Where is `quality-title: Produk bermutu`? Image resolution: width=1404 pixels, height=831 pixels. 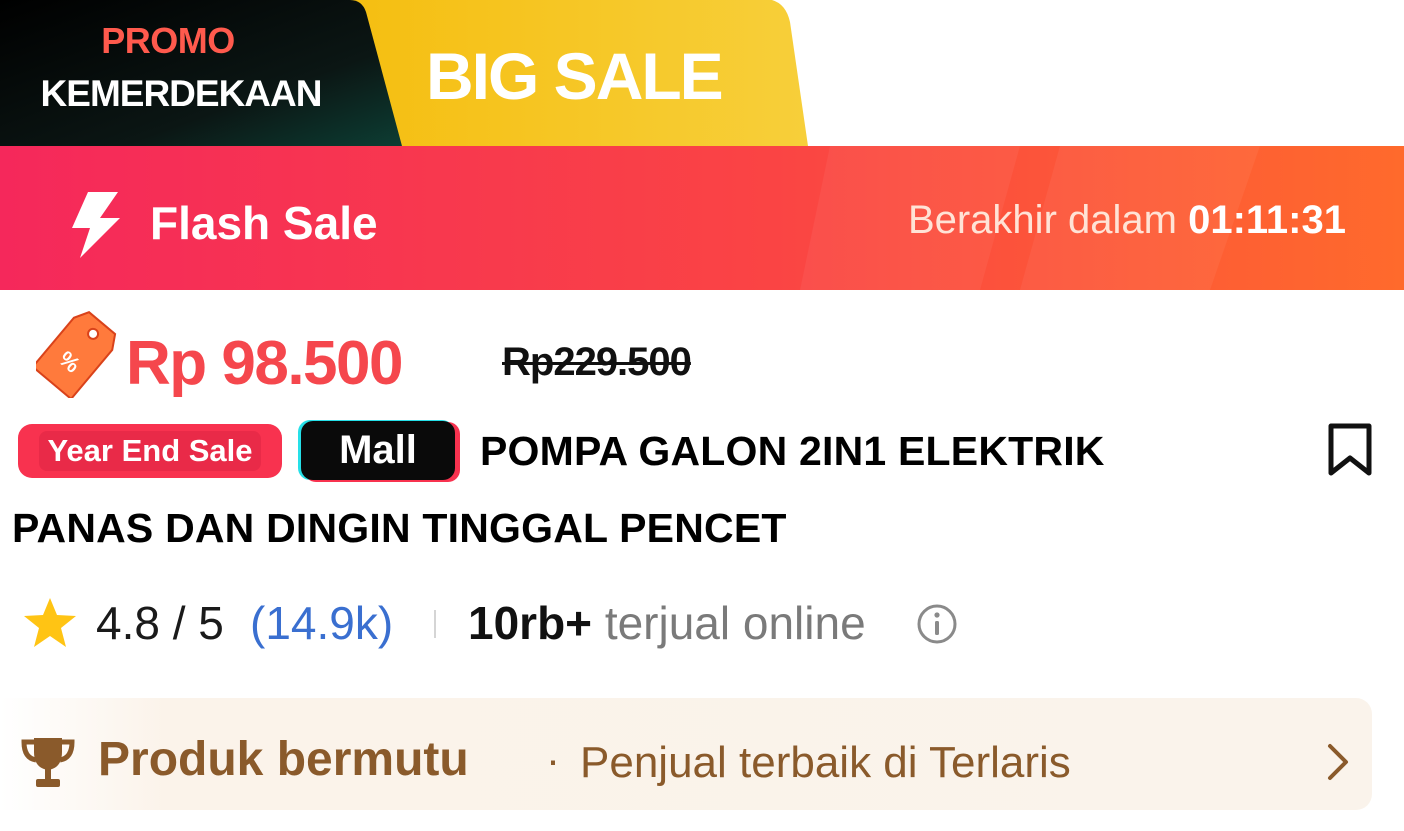 quality-title: Produk bermutu is located at coordinates (283, 759).